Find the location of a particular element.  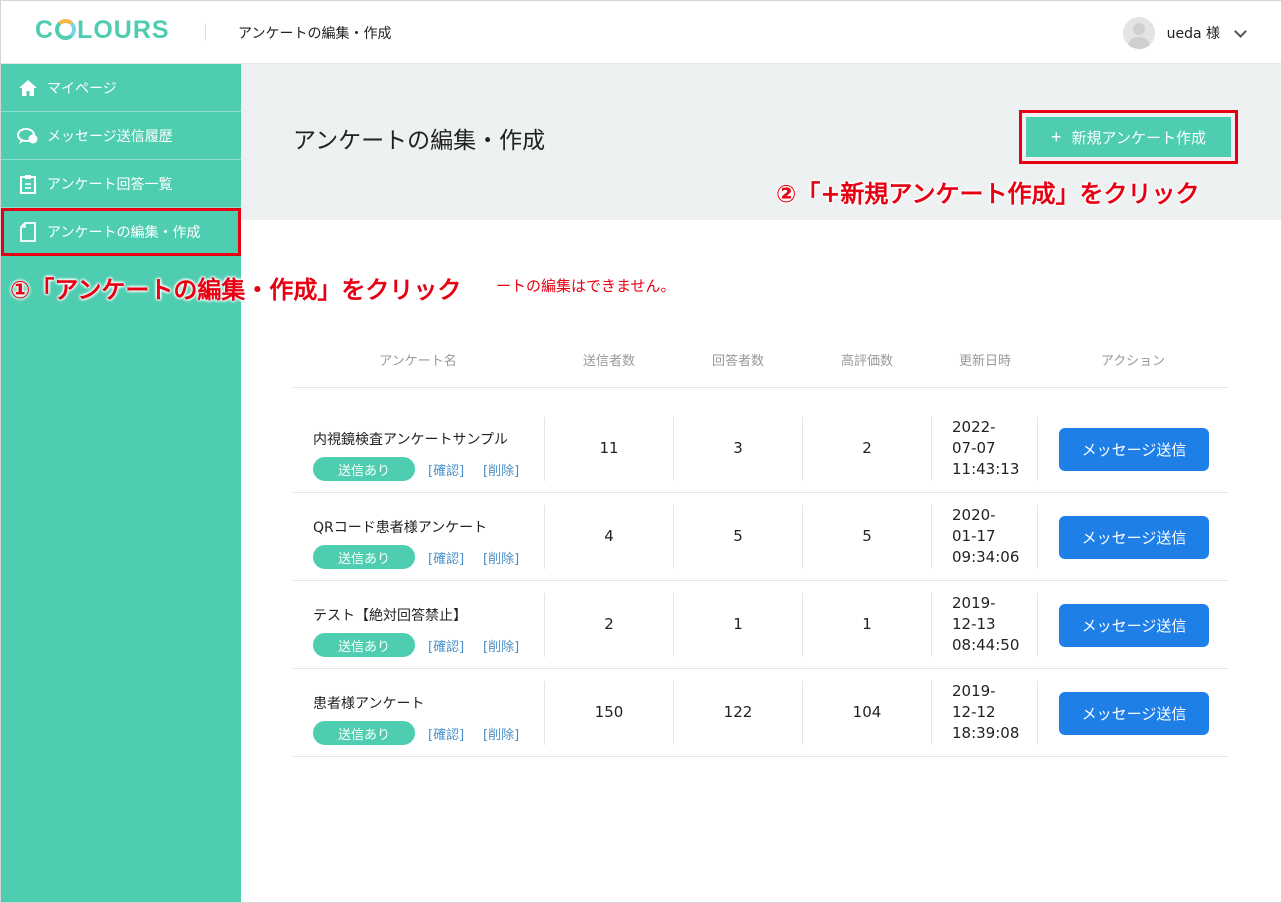

date-part: 12-13 is located at coordinates (974, 624).